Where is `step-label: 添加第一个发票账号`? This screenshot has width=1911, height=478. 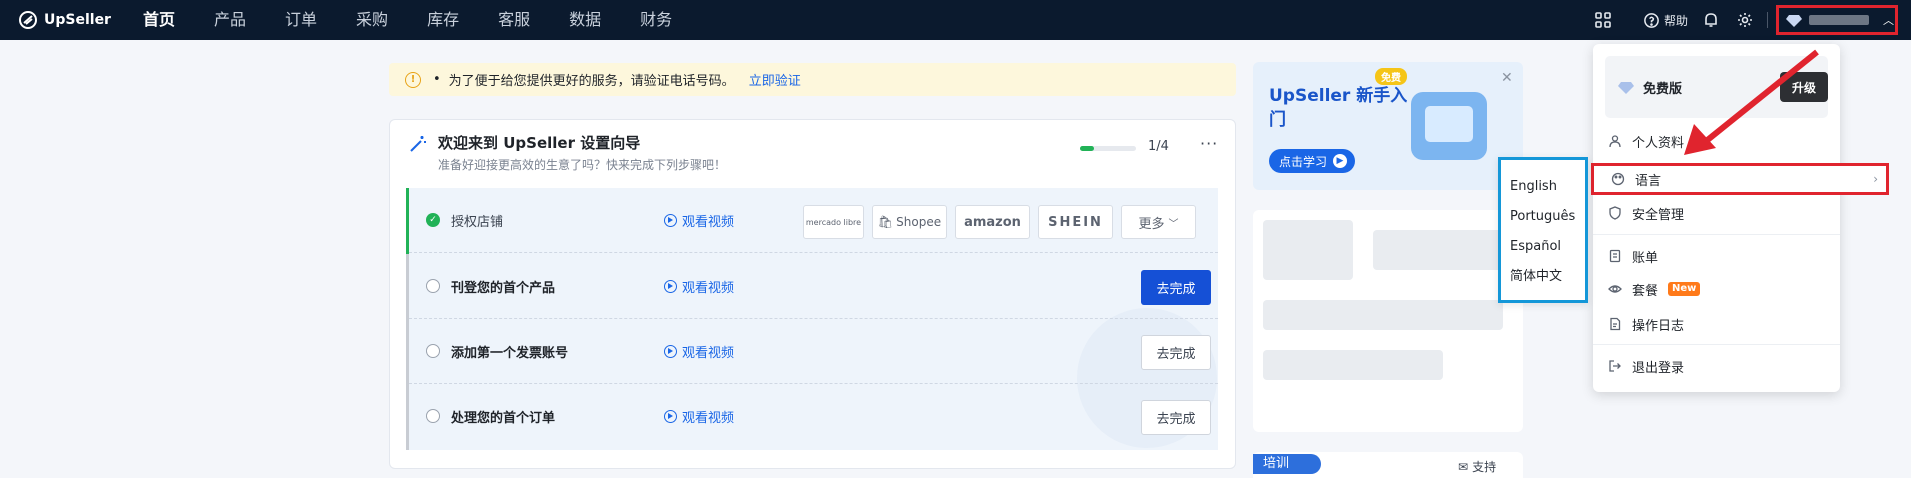 step-label: 添加第一个发票账号 is located at coordinates (510, 353).